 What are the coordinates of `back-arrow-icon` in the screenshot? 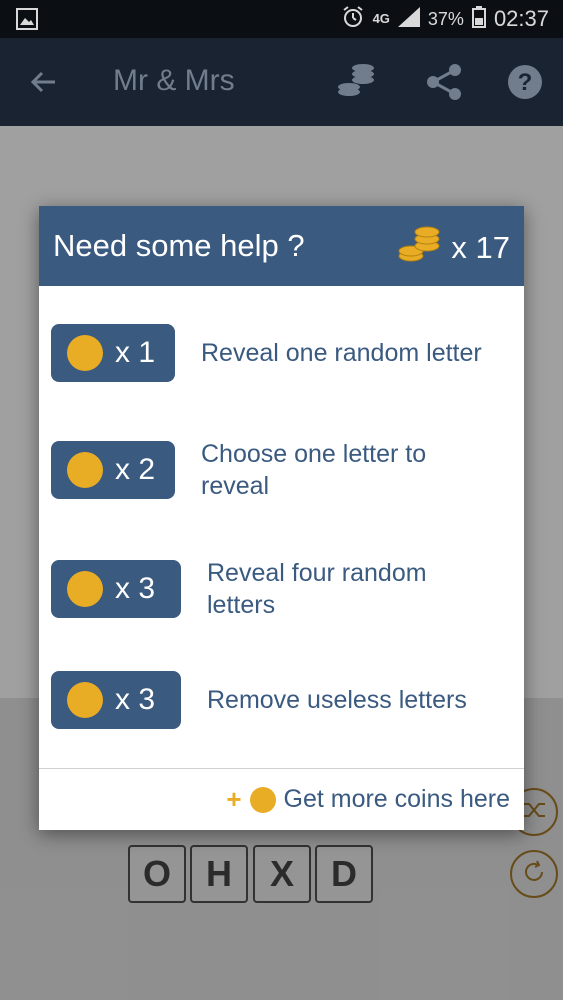 It's located at (44, 82).